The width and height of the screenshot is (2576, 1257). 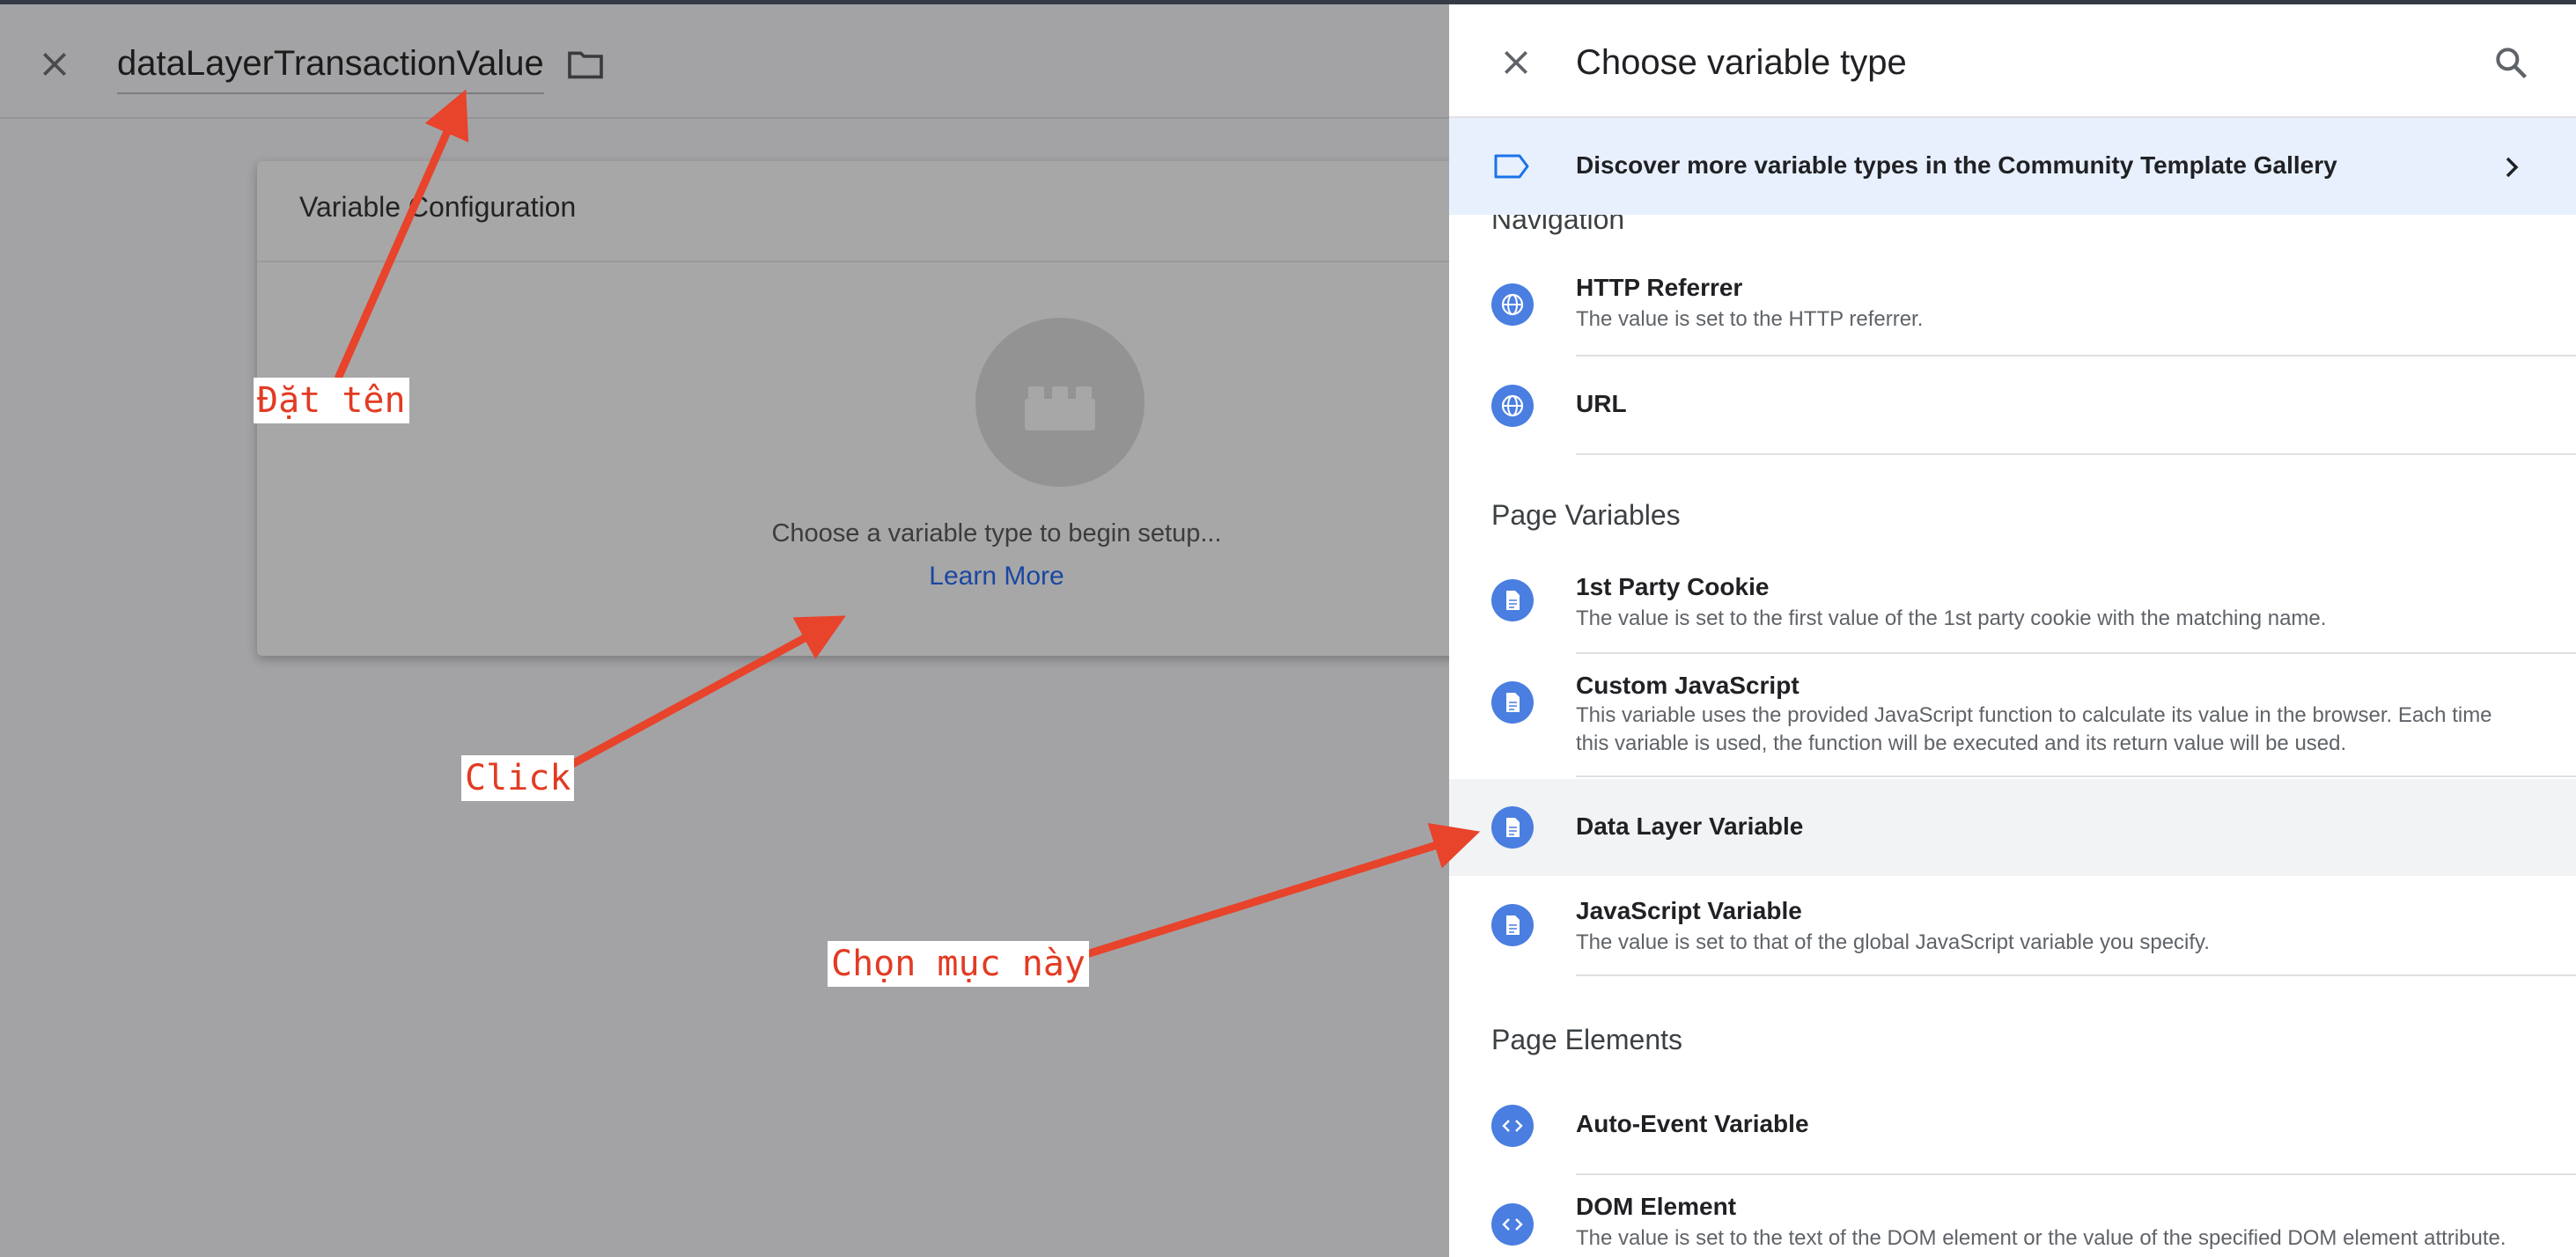 What do you see at coordinates (2510, 62) in the screenshot?
I see `search-icon` at bounding box center [2510, 62].